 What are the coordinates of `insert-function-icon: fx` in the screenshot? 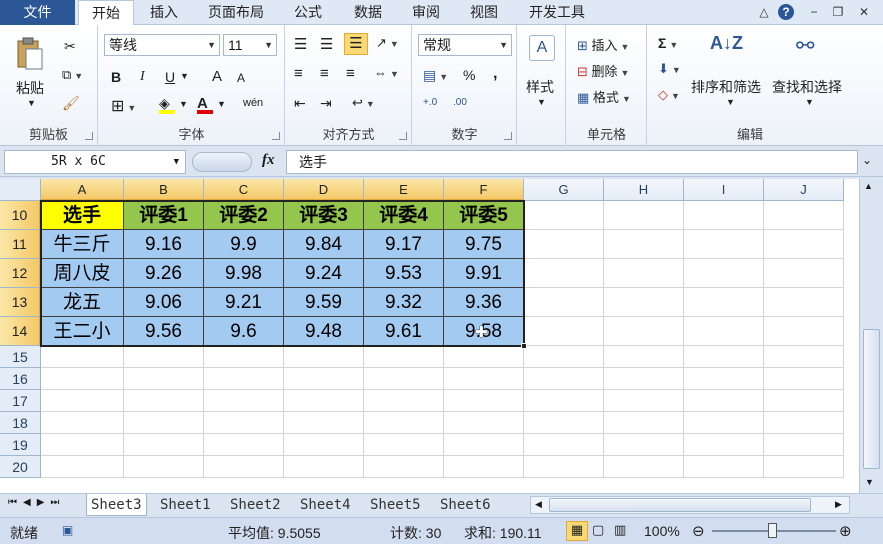 It's located at (268, 160).